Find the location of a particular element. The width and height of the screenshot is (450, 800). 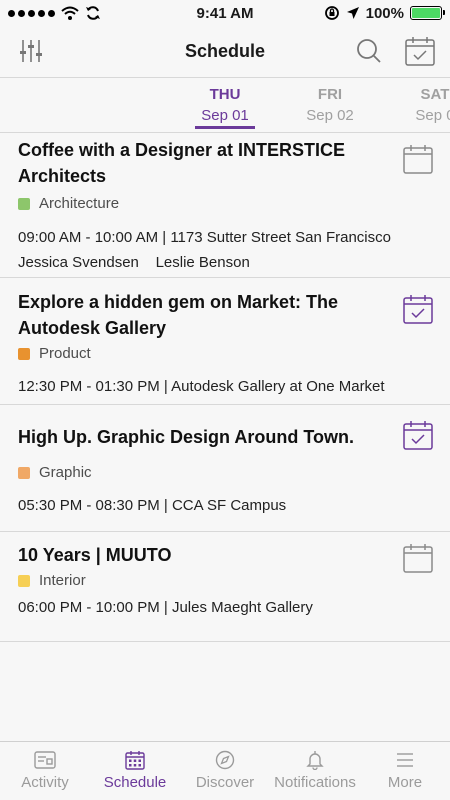

date-tab-date: Sep 01 is located at coordinates (225, 115).